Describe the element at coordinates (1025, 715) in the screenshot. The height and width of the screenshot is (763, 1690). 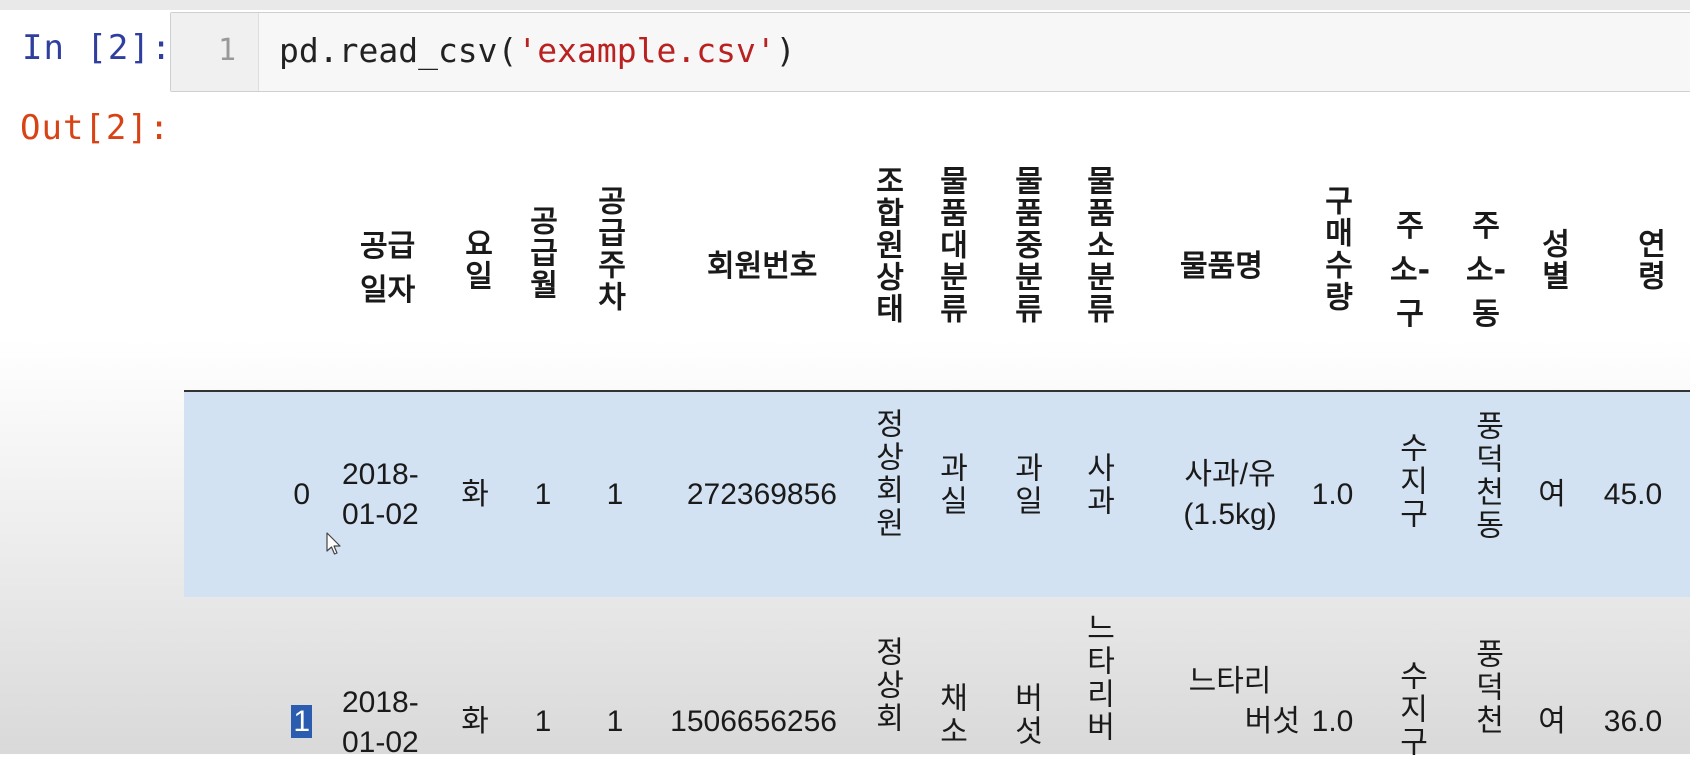
I see `cell-category-mid: 버섯` at that location.